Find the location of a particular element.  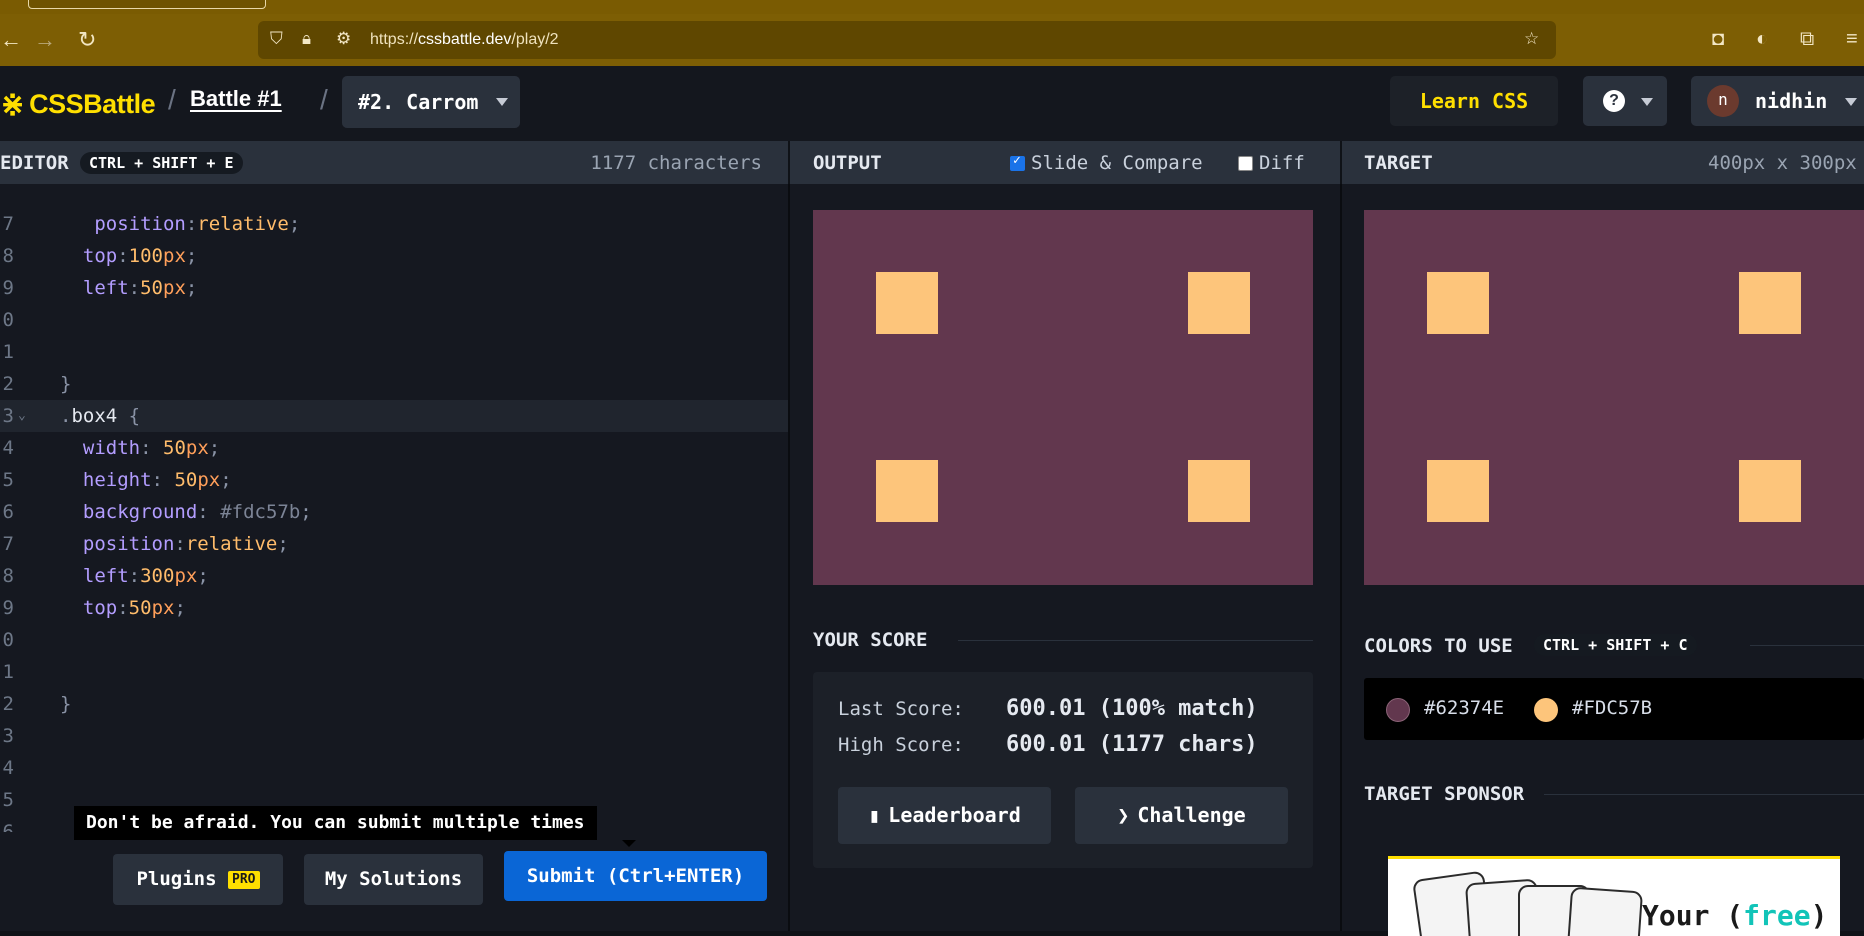

my-solutions-button: My Solutions is located at coordinates (393, 879).